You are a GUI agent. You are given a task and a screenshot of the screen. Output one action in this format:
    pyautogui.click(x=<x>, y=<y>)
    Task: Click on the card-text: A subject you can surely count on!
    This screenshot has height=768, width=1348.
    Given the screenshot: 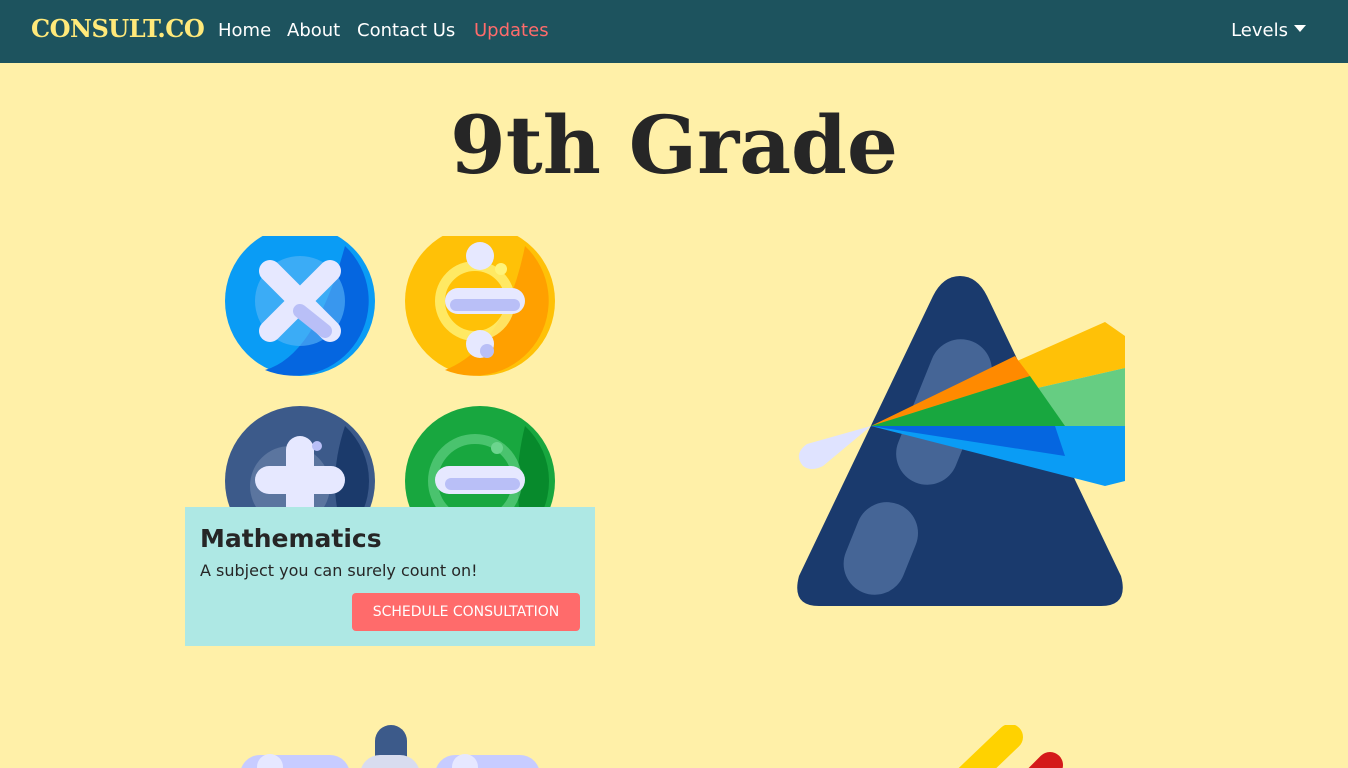 What is the action you would take?
    pyautogui.click(x=339, y=570)
    